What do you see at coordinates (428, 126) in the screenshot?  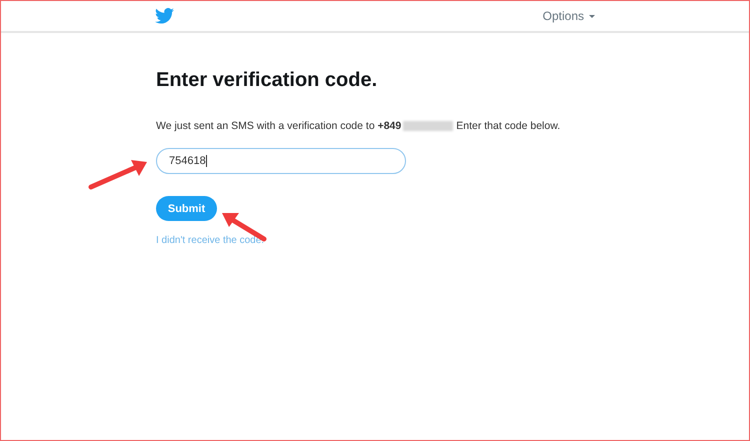 I see `blurred-number` at bounding box center [428, 126].